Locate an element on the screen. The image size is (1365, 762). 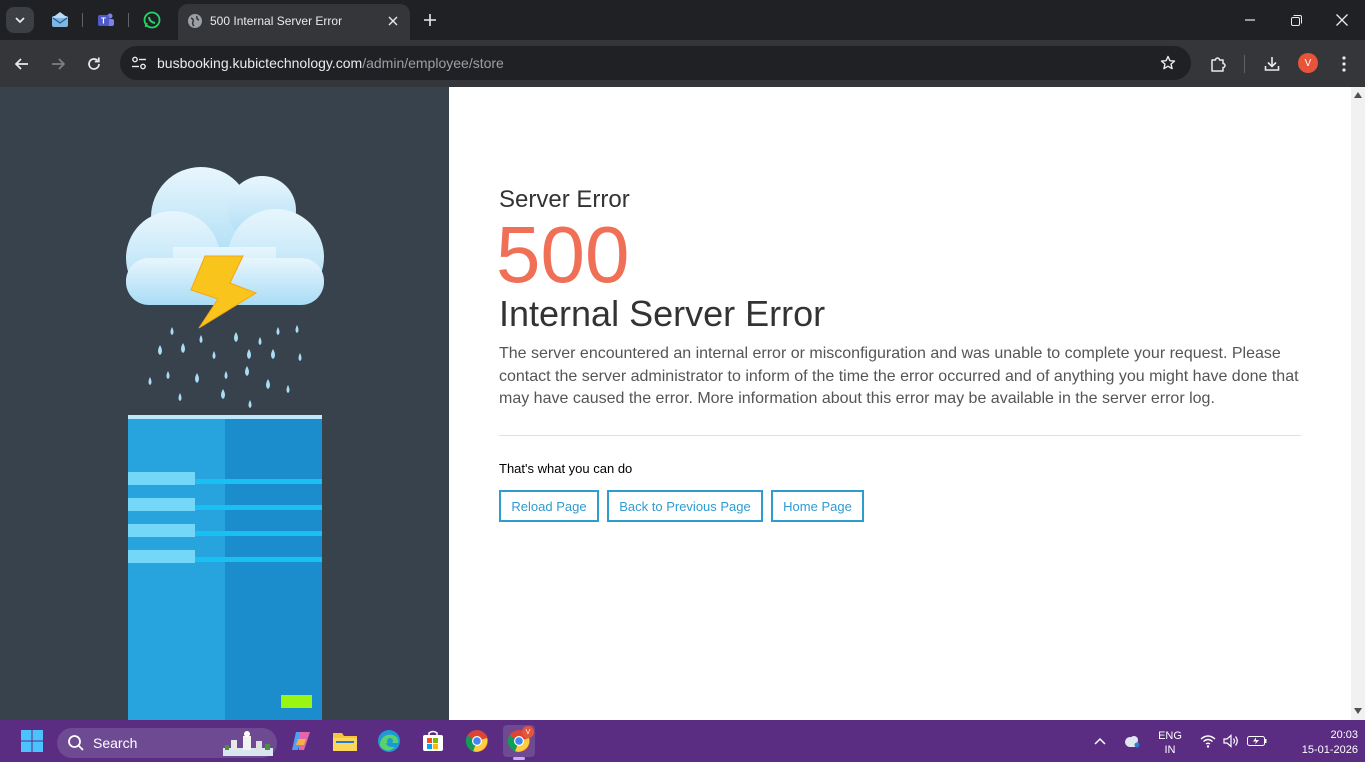
forward-button is located at coordinates (58, 64).